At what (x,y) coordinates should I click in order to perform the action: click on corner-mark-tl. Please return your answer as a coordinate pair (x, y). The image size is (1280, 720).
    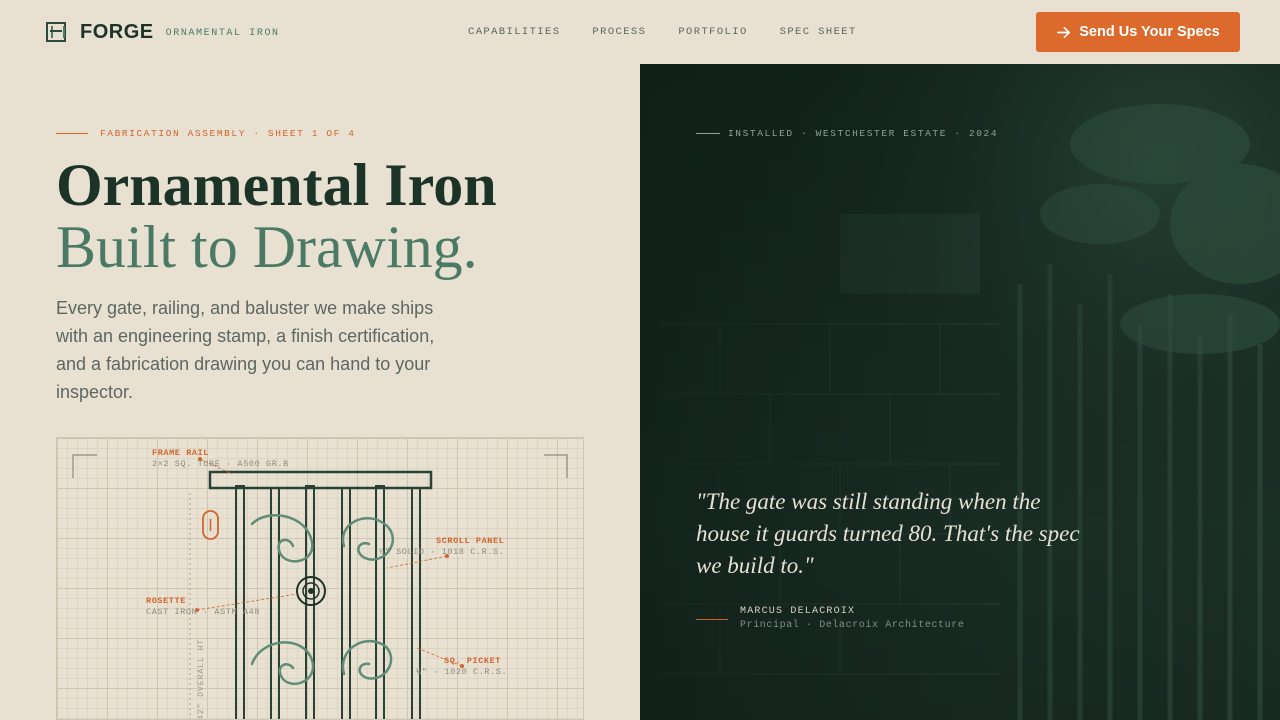
    Looking at the image, I should click on (84, 466).